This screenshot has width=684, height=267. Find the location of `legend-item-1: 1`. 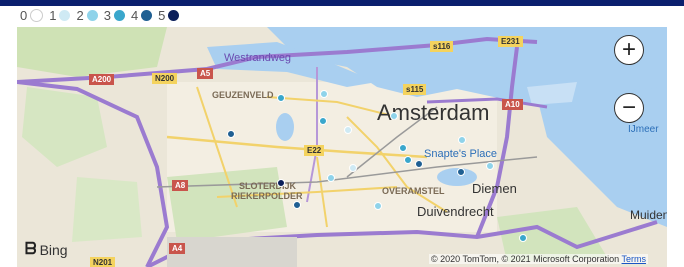

legend-item-1: 1 is located at coordinates (60, 15).